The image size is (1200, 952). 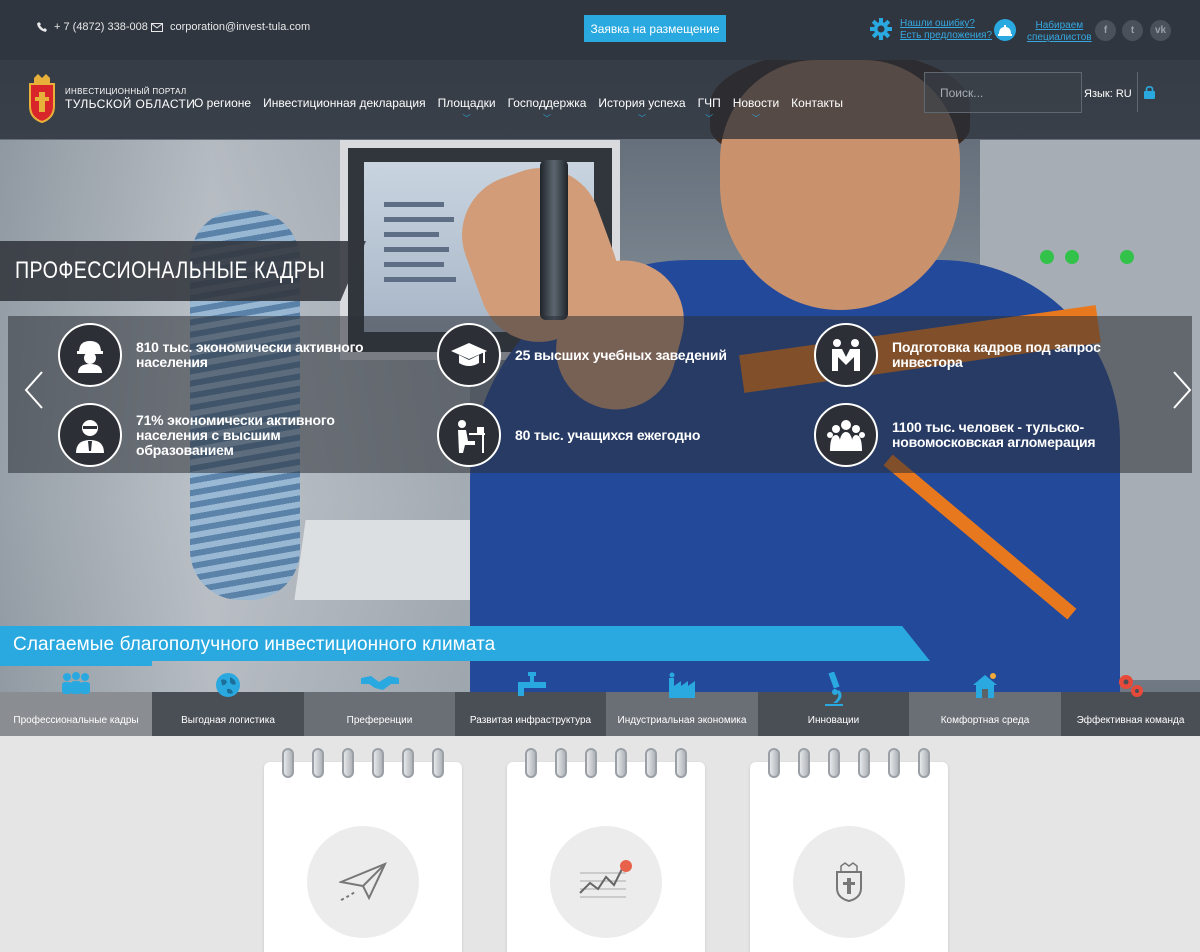 I want to click on tab-professional-staff: Профессиональные кадры, so click(x=76, y=704).